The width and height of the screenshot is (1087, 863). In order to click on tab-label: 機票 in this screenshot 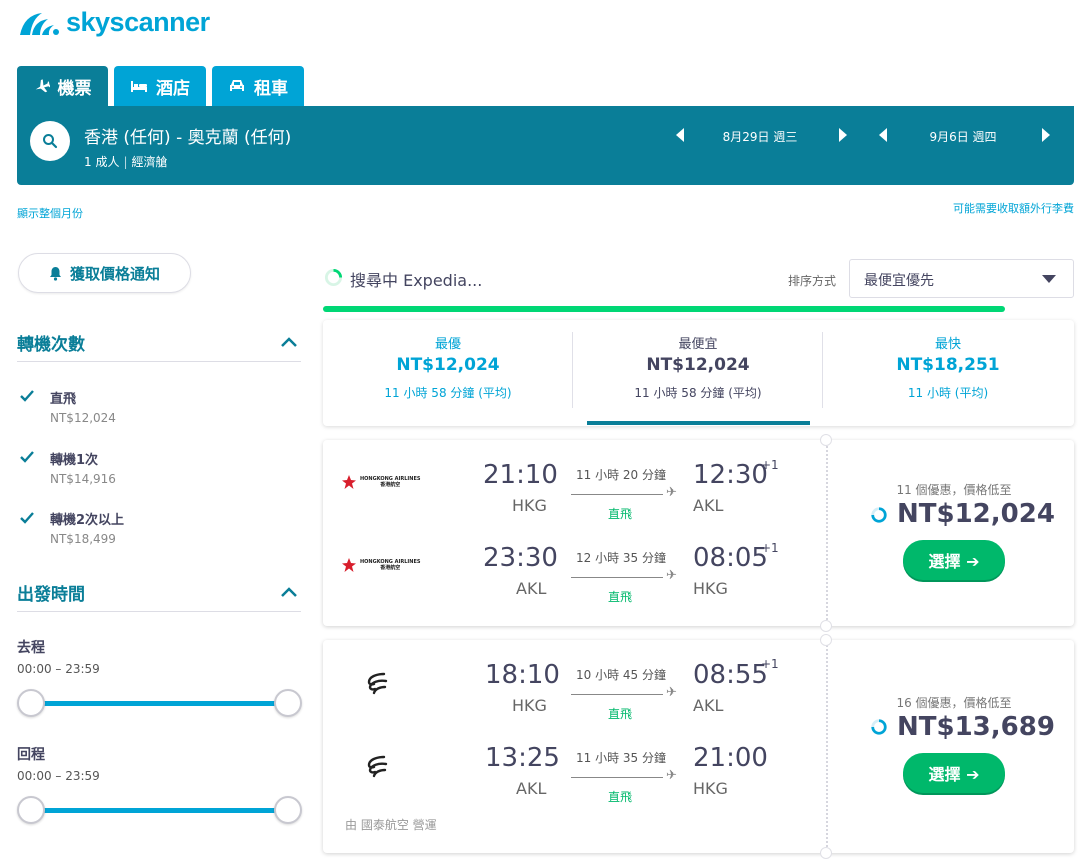, I will do `click(74, 88)`.